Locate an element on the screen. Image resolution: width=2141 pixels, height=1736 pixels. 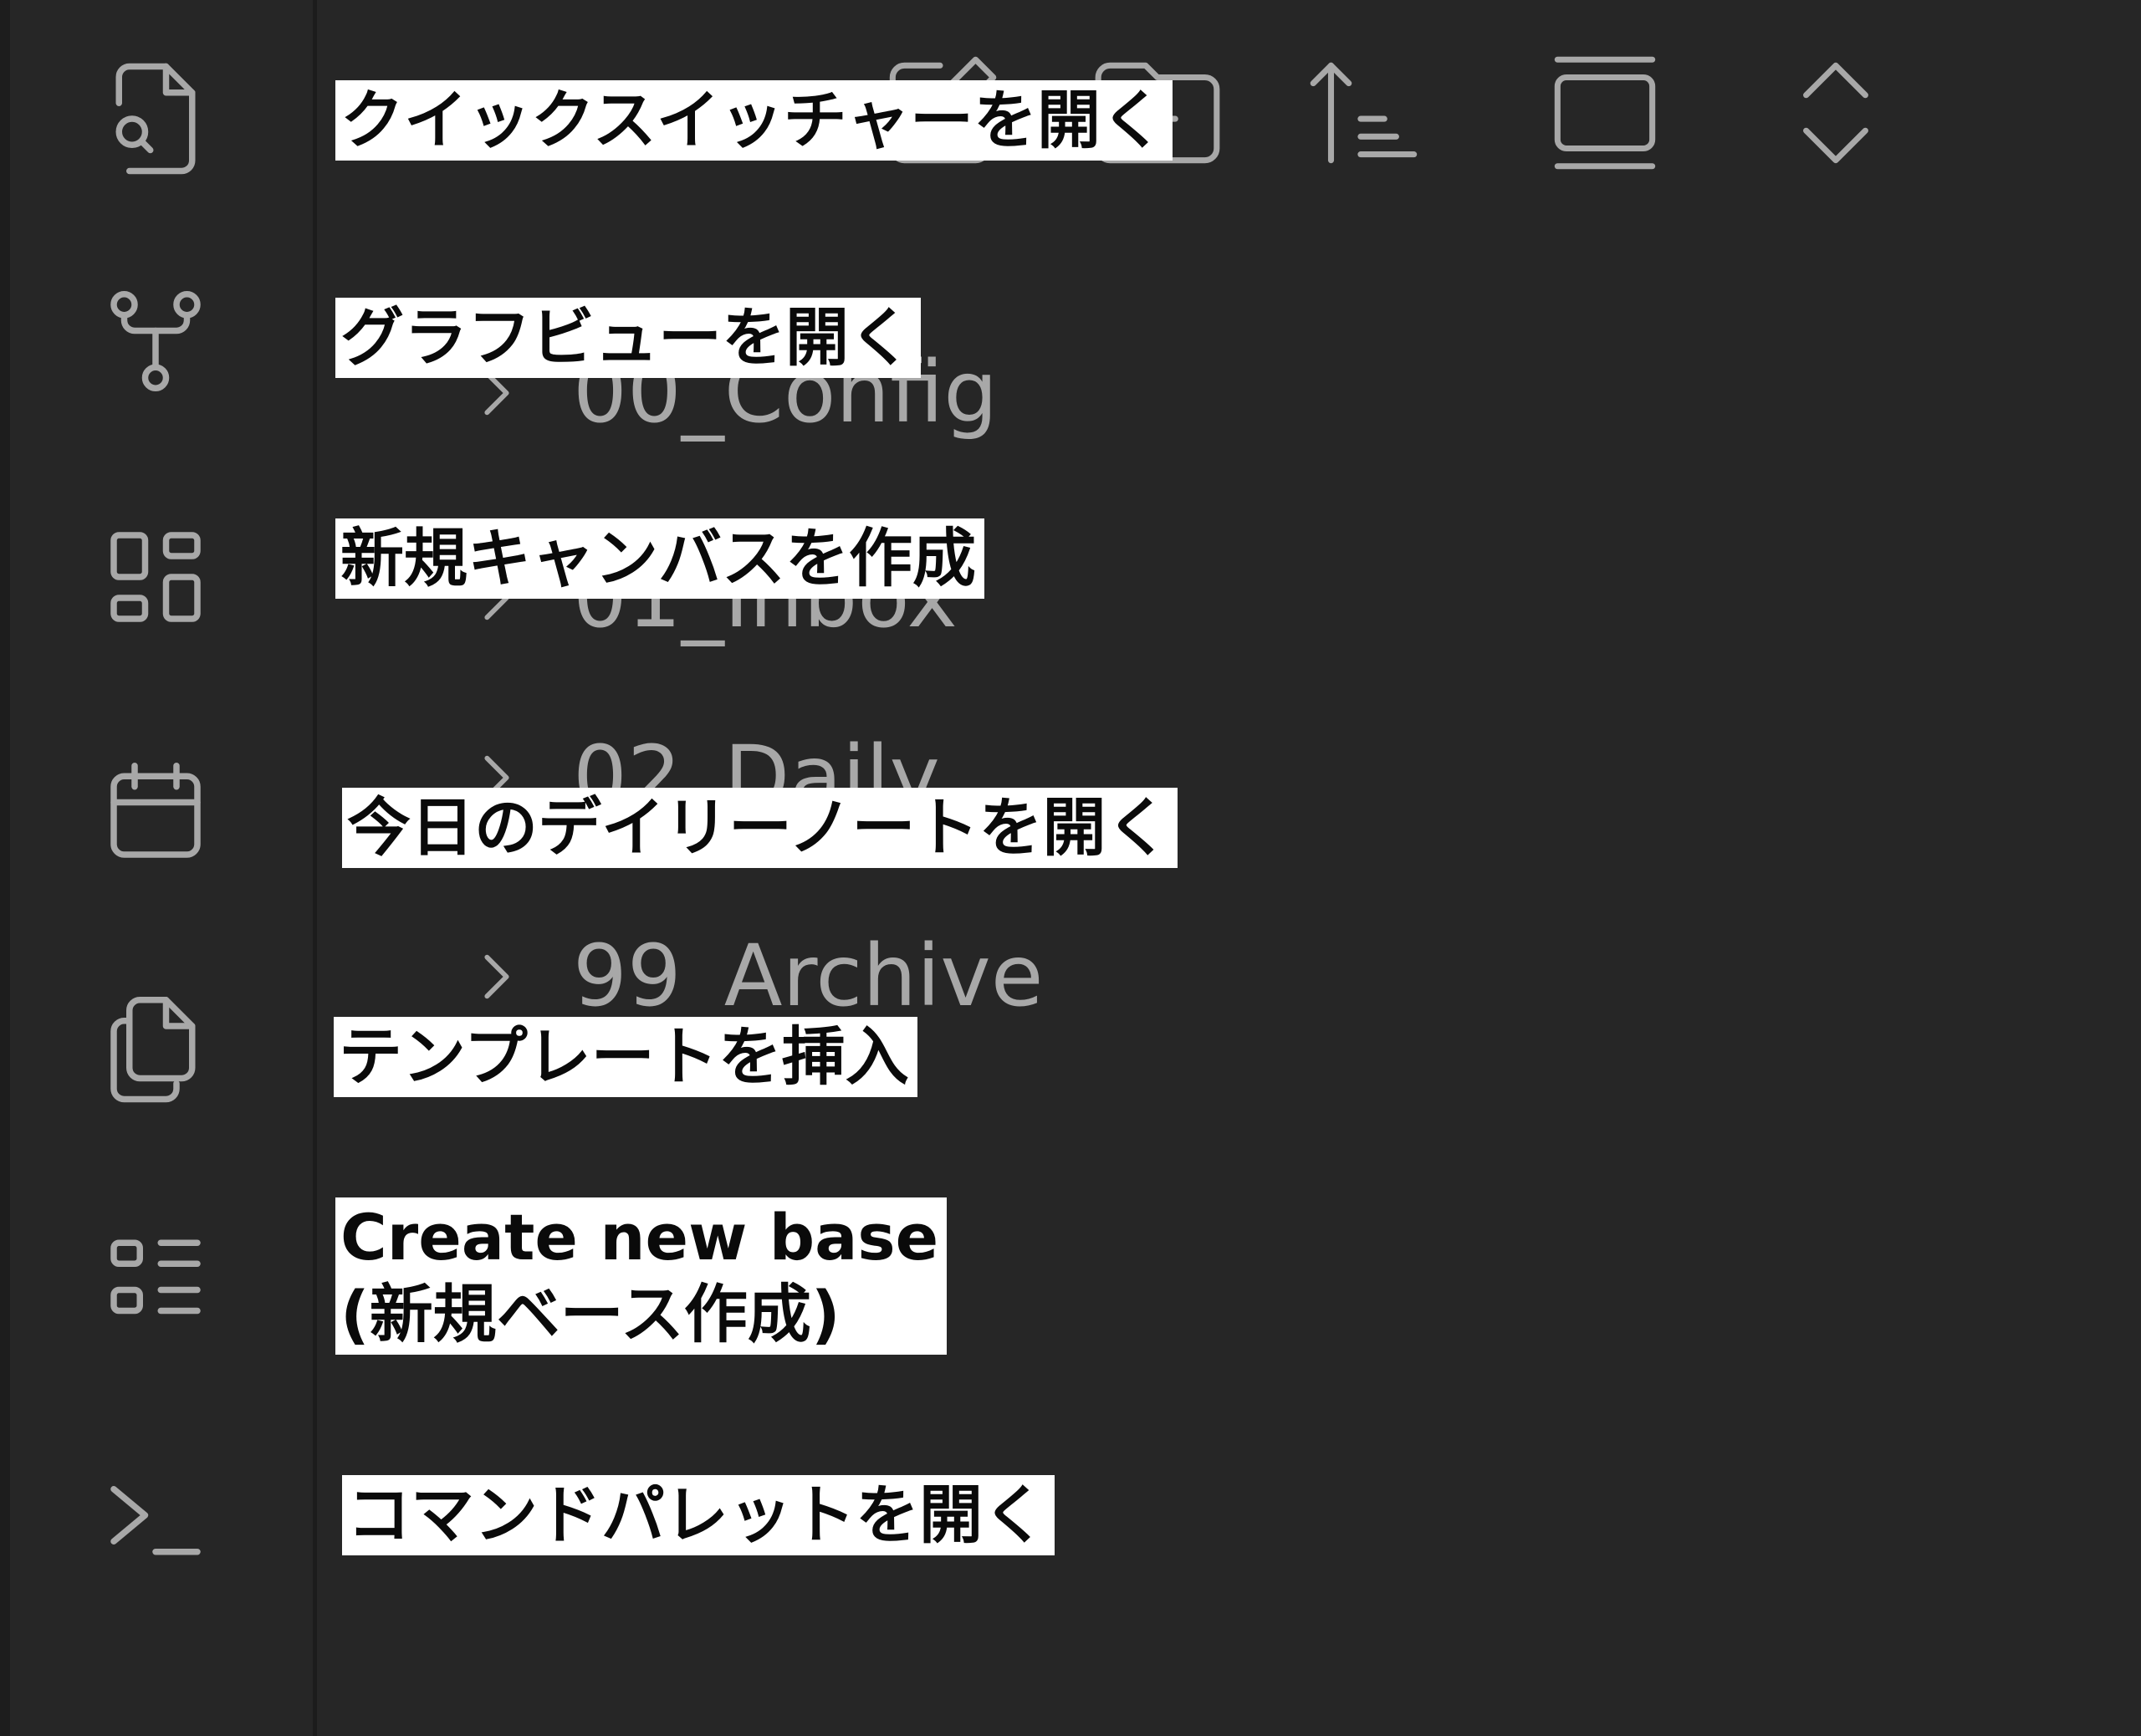
new-base-button is located at coordinates (155, 1279).